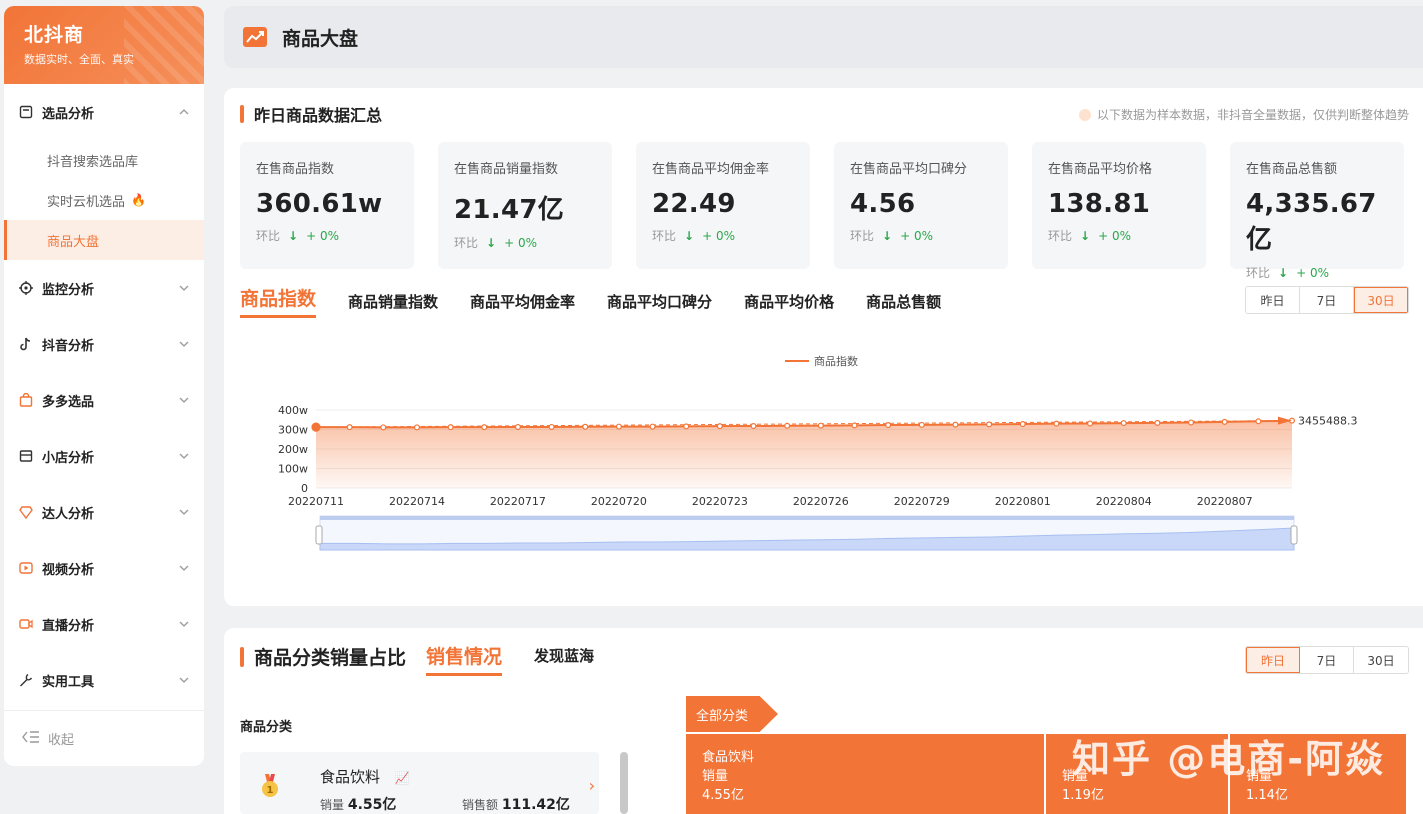 The width and height of the screenshot is (1423, 814). Describe the element at coordinates (715, 776) in the screenshot. I see `treemap-cell-metric: 销量` at that location.